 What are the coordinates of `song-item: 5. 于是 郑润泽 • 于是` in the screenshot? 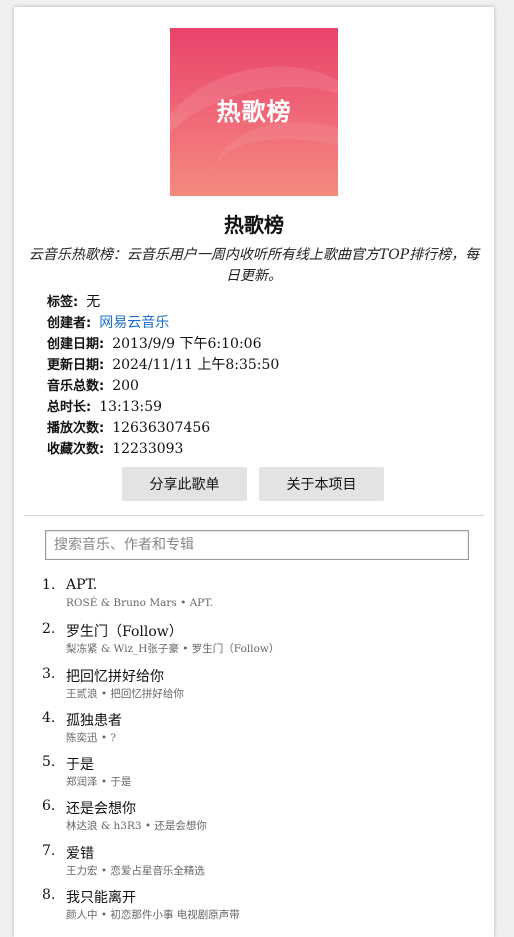 It's located at (254, 774).